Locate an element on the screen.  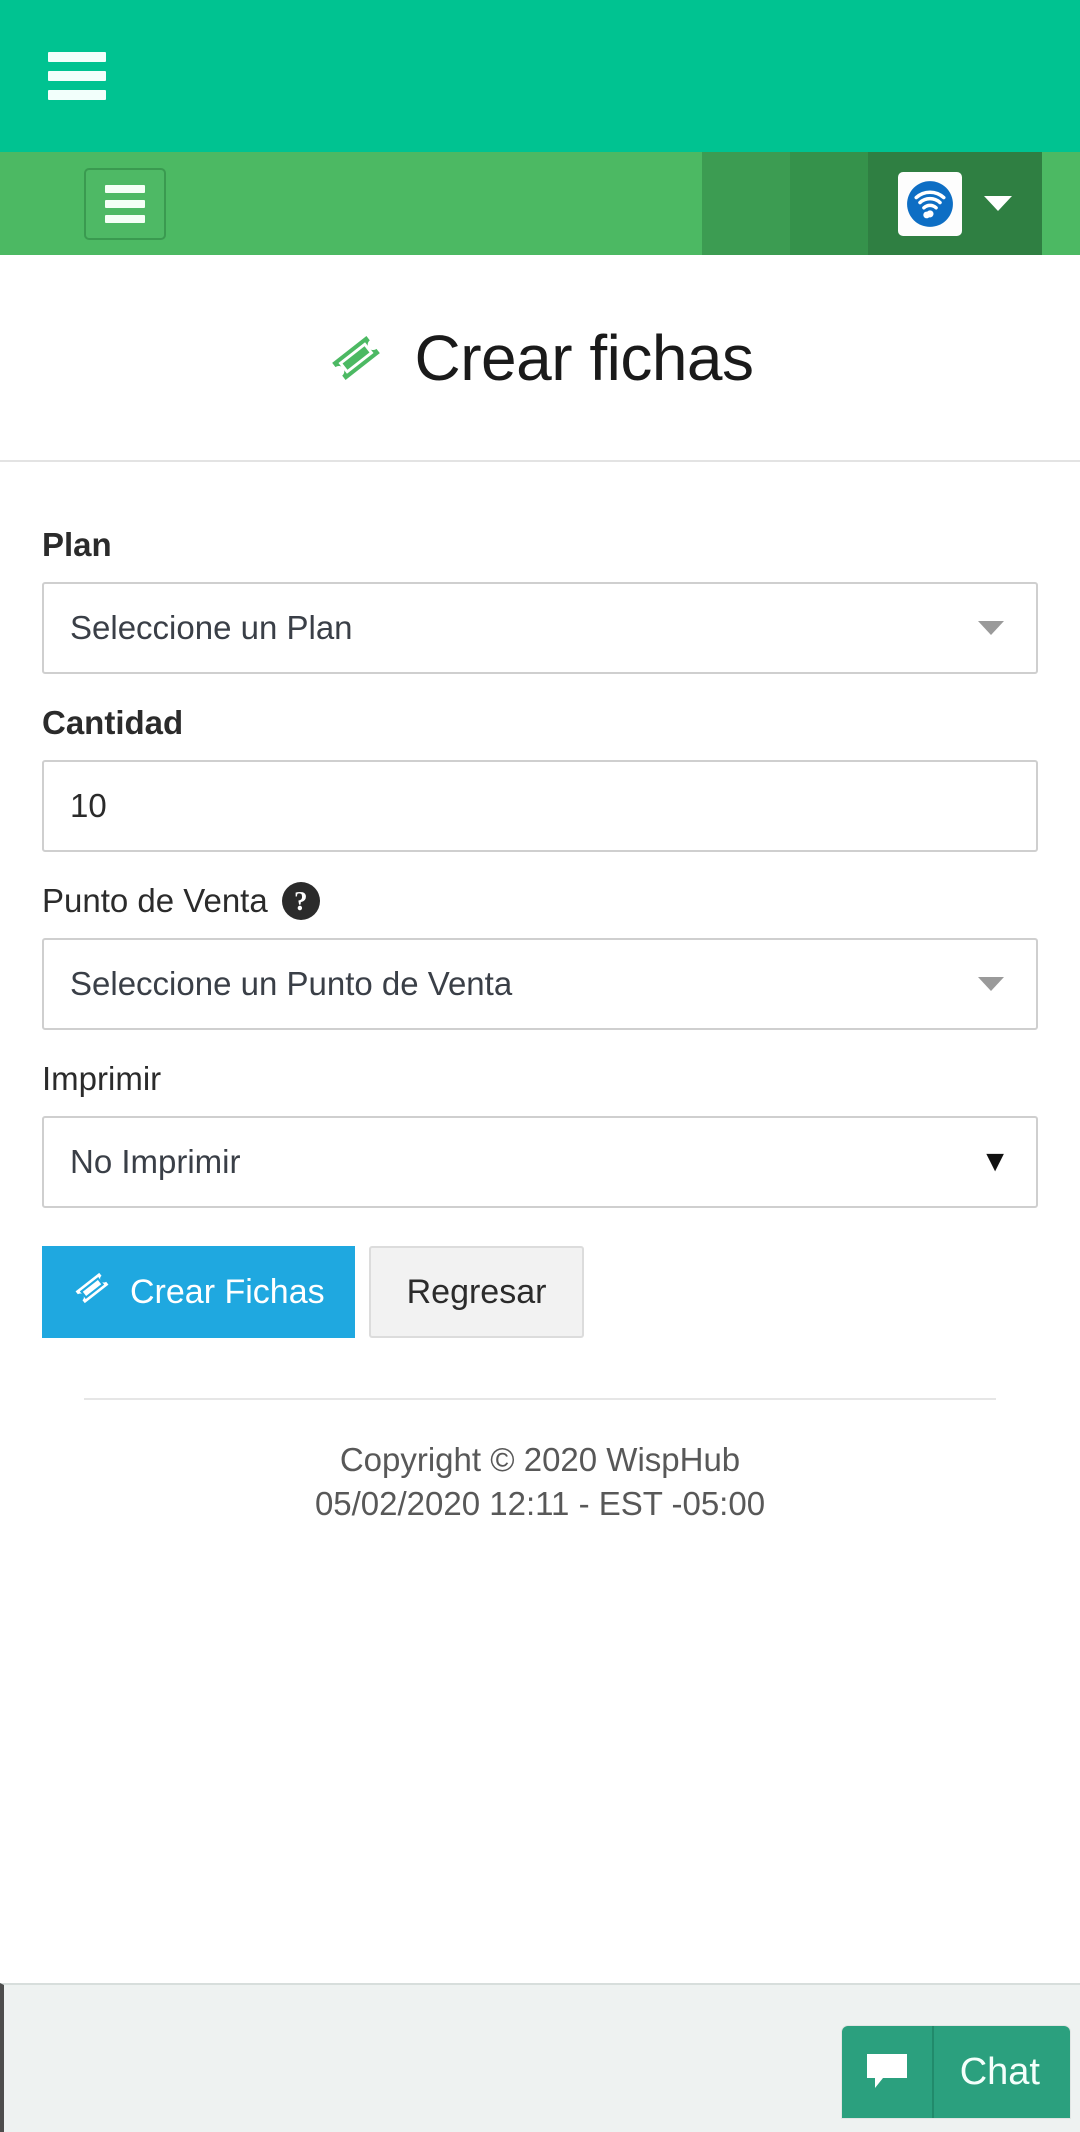
create-vouchers-button: Crear Fichas is located at coordinates (198, 1292).